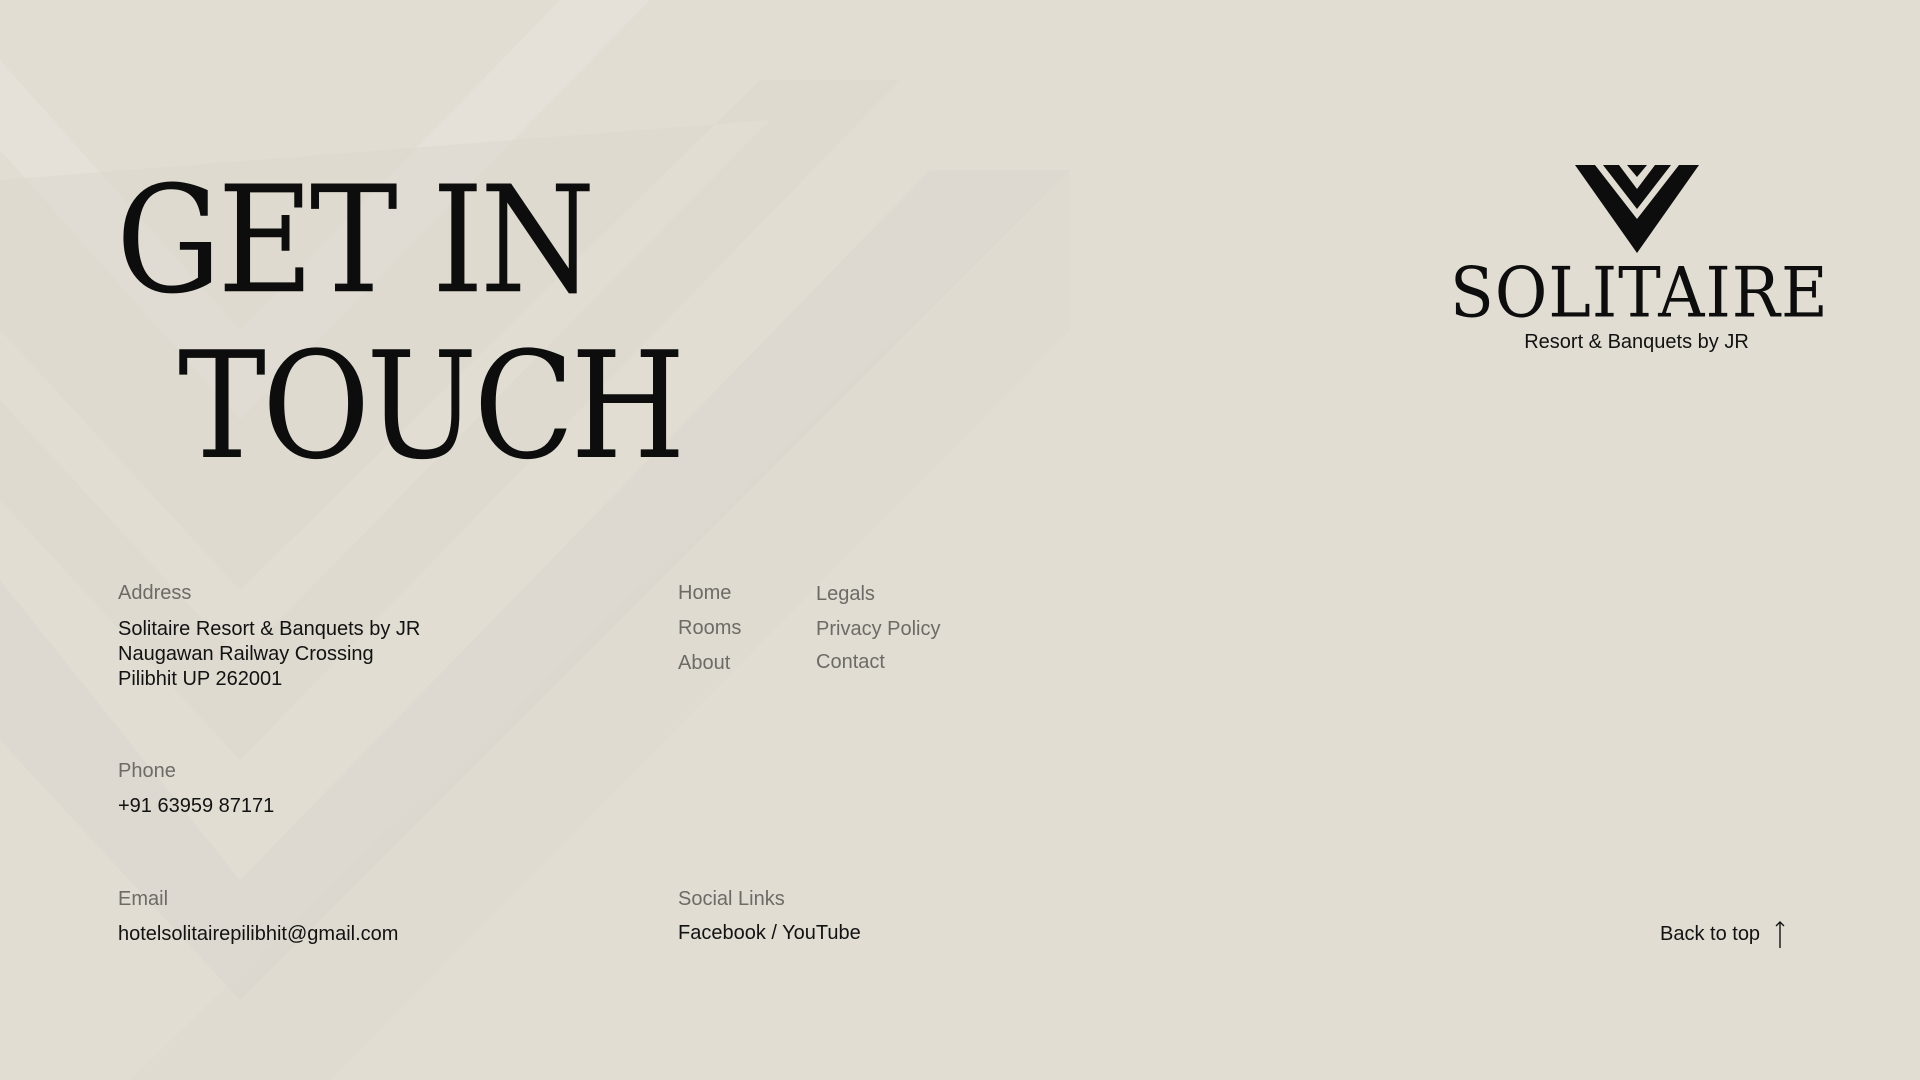 This screenshot has width=1920, height=1080. Describe the element at coordinates (845, 594) in the screenshot. I see `nav-link-legals: Legals` at that location.